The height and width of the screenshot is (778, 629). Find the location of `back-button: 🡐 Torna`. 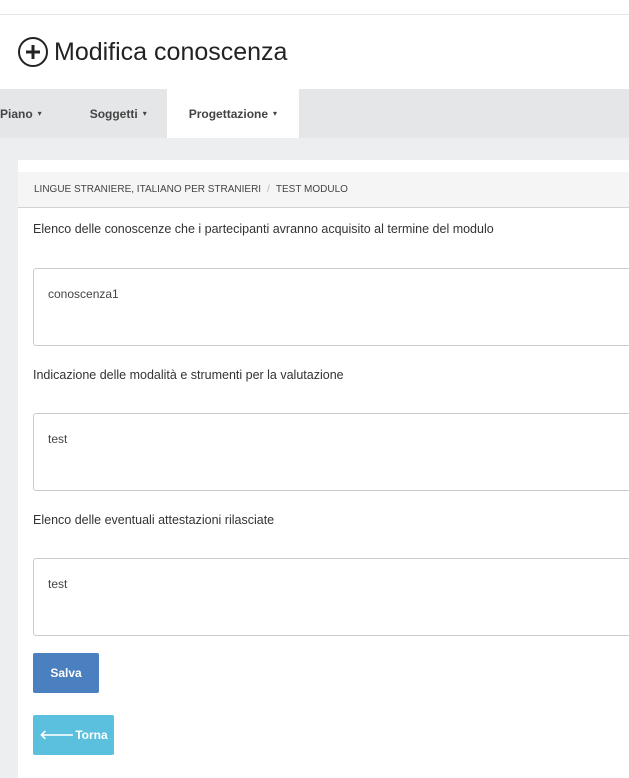

back-button: 🡐 Torna is located at coordinates (73, 735).